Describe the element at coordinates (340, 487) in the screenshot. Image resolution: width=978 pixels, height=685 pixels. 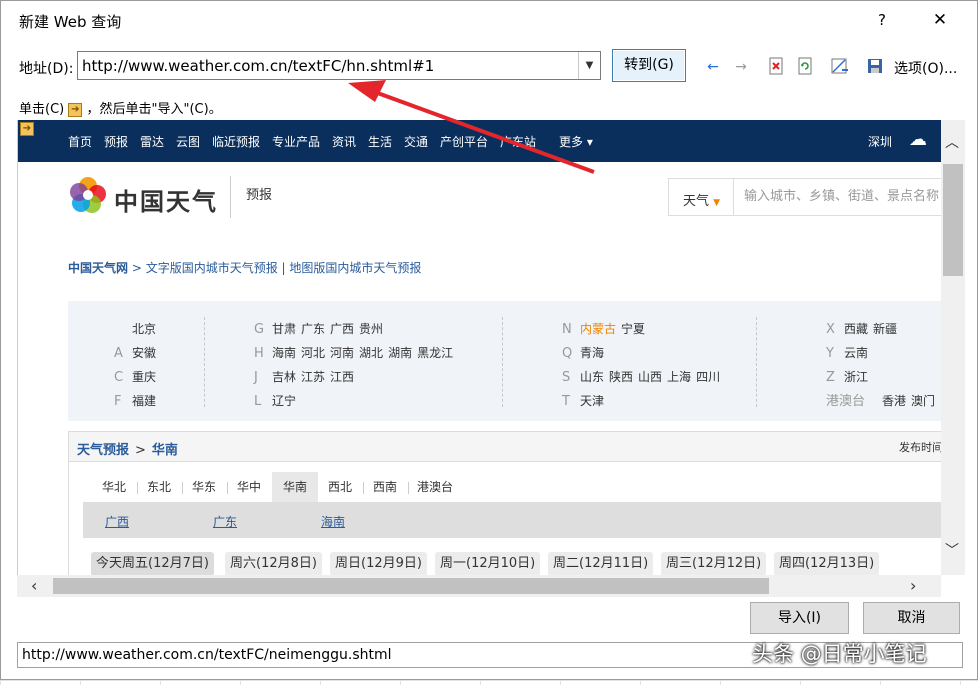
I see `tab-region: 西北` at that location.